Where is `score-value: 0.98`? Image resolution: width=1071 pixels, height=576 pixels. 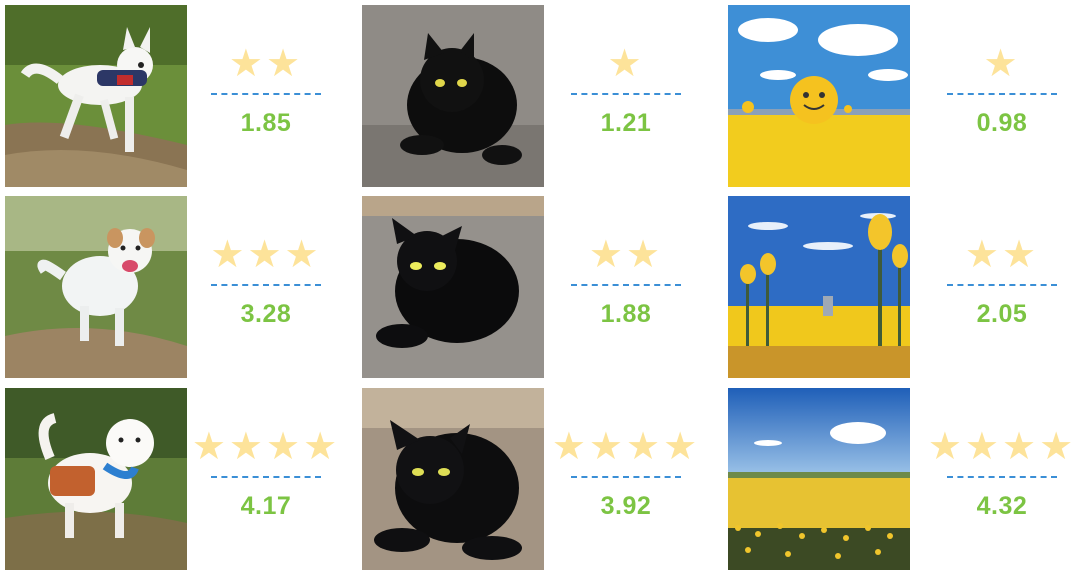
score-value: 0.98 is located at coordinates (1002, 123).